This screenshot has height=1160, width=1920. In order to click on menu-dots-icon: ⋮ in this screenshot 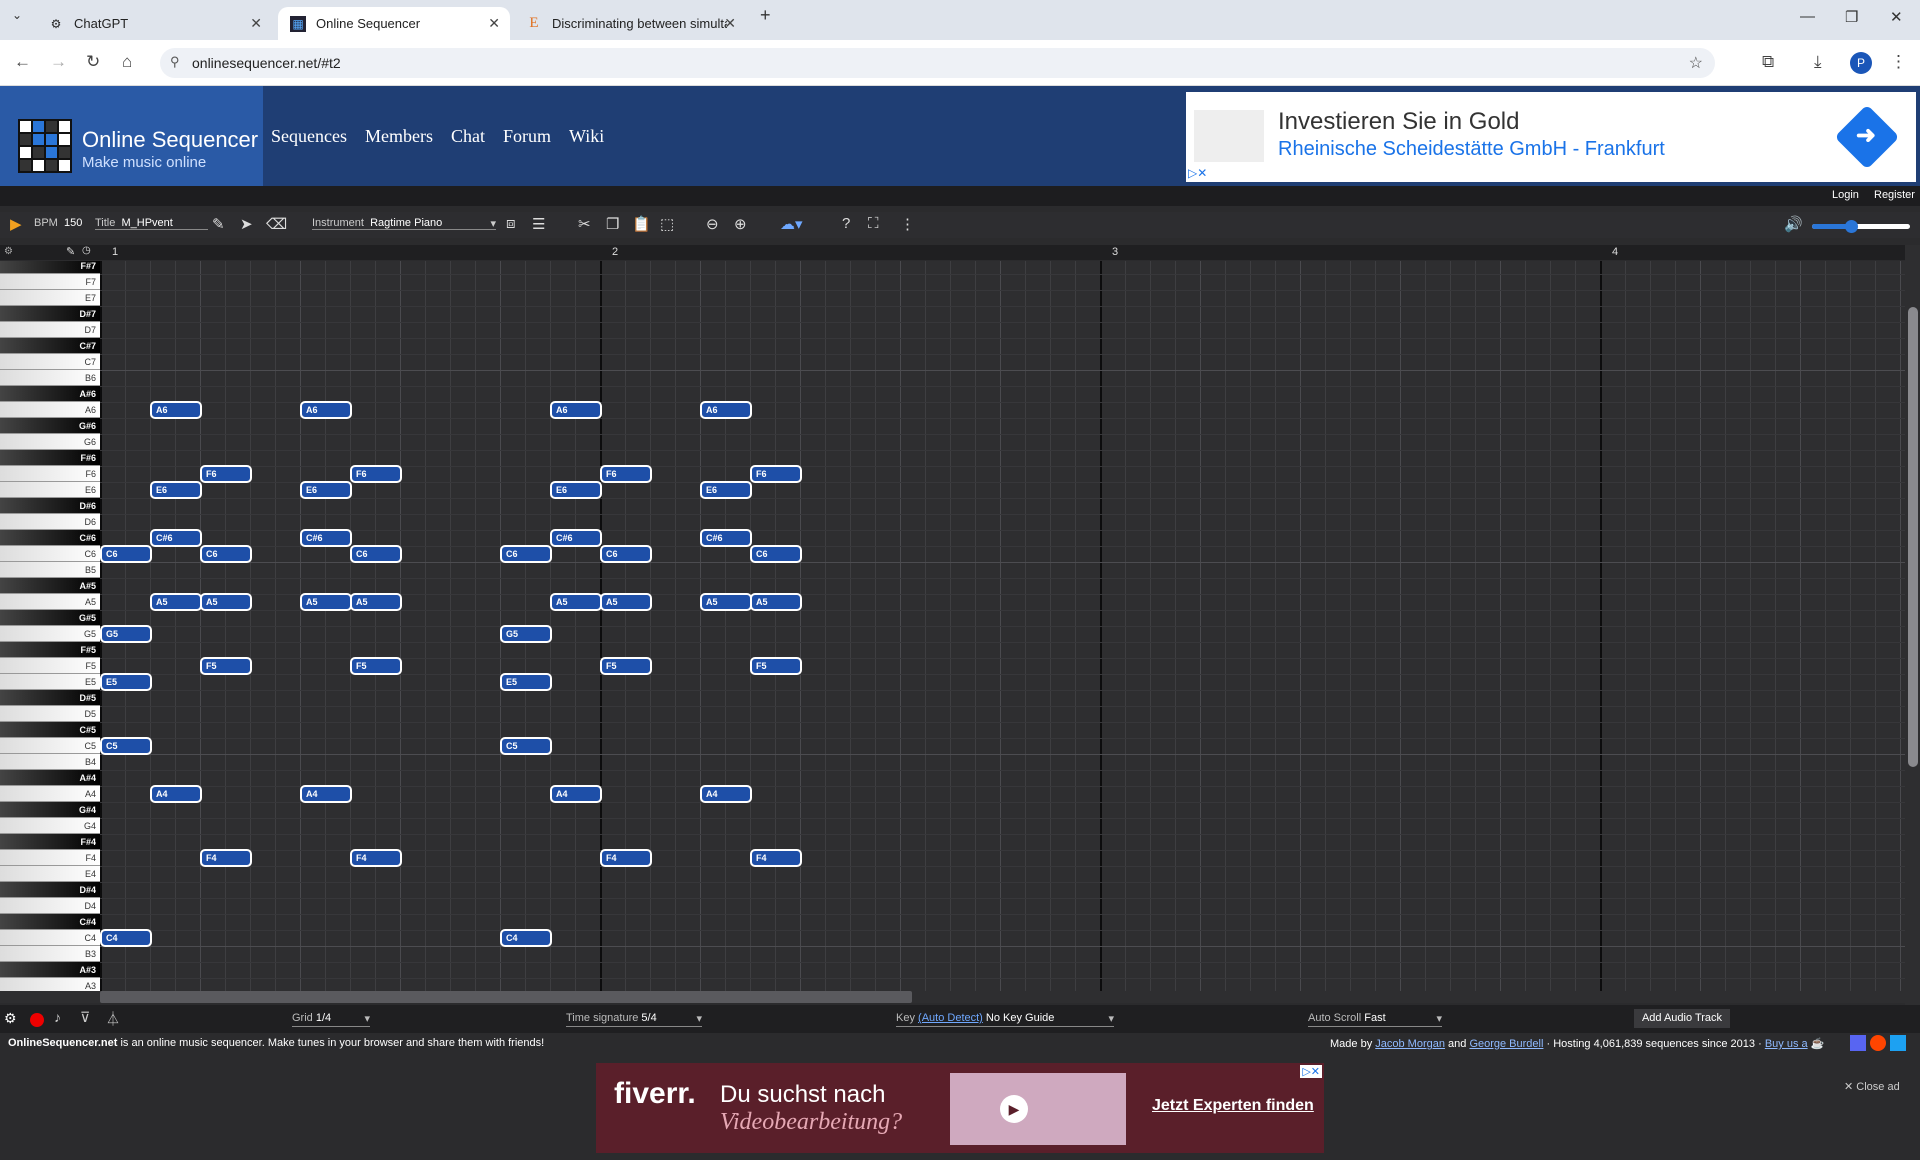, I will do `click(1898, 62)`.